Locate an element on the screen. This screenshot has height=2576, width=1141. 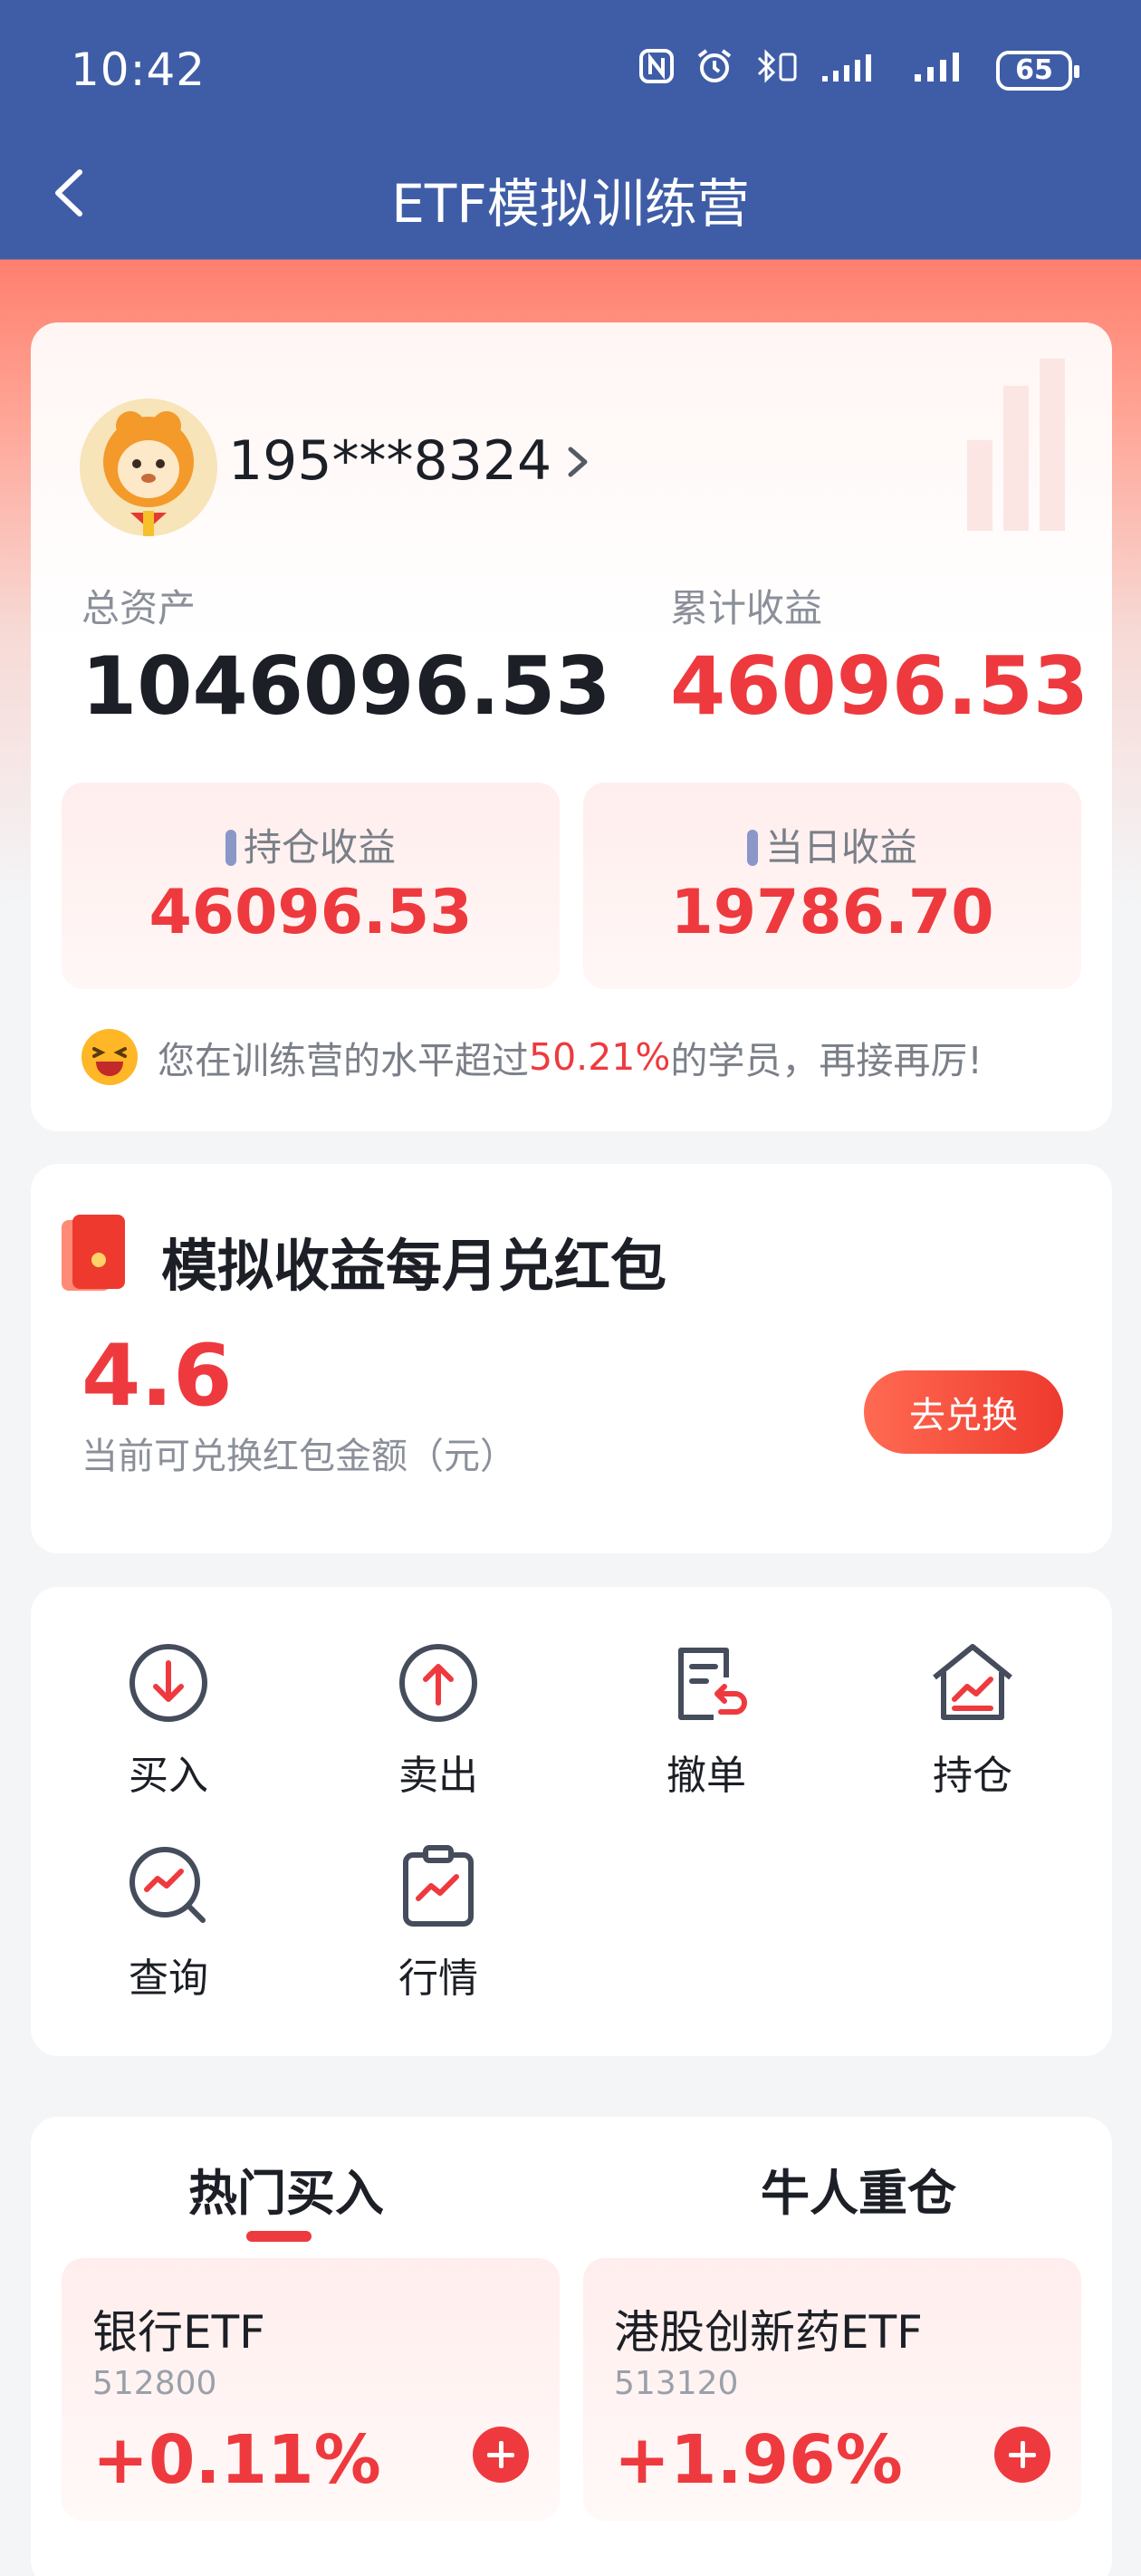
action-sell: 卖出 is located at coordinates (438, 1719).